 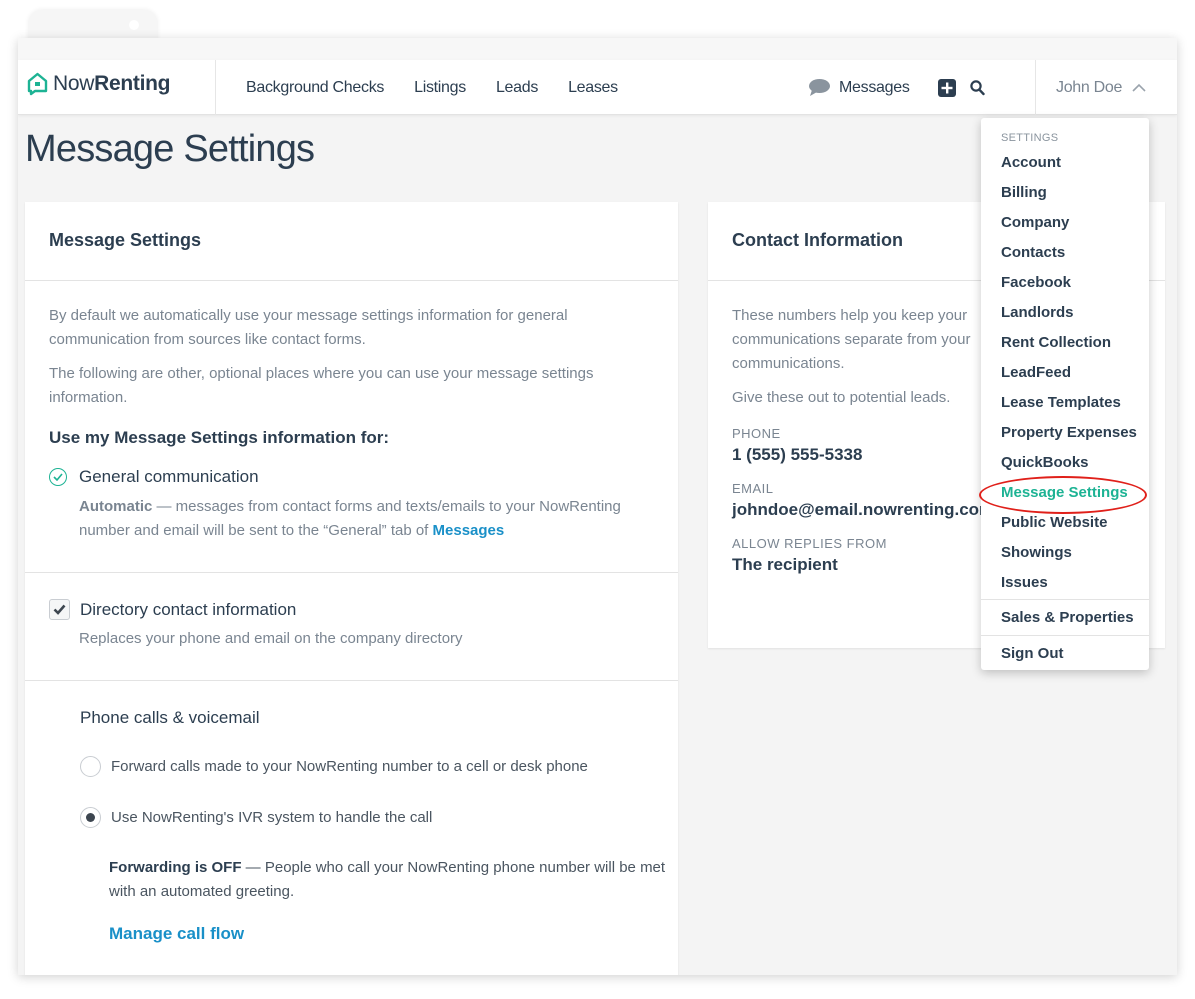 I want to click on menu-item-issues: Issues, so click(x=1065, y=583).